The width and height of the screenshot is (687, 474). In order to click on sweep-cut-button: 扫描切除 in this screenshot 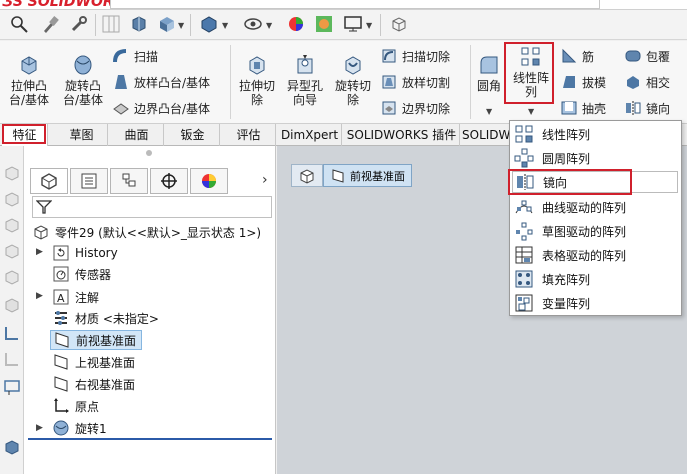, I will do `click(415, 56)`.